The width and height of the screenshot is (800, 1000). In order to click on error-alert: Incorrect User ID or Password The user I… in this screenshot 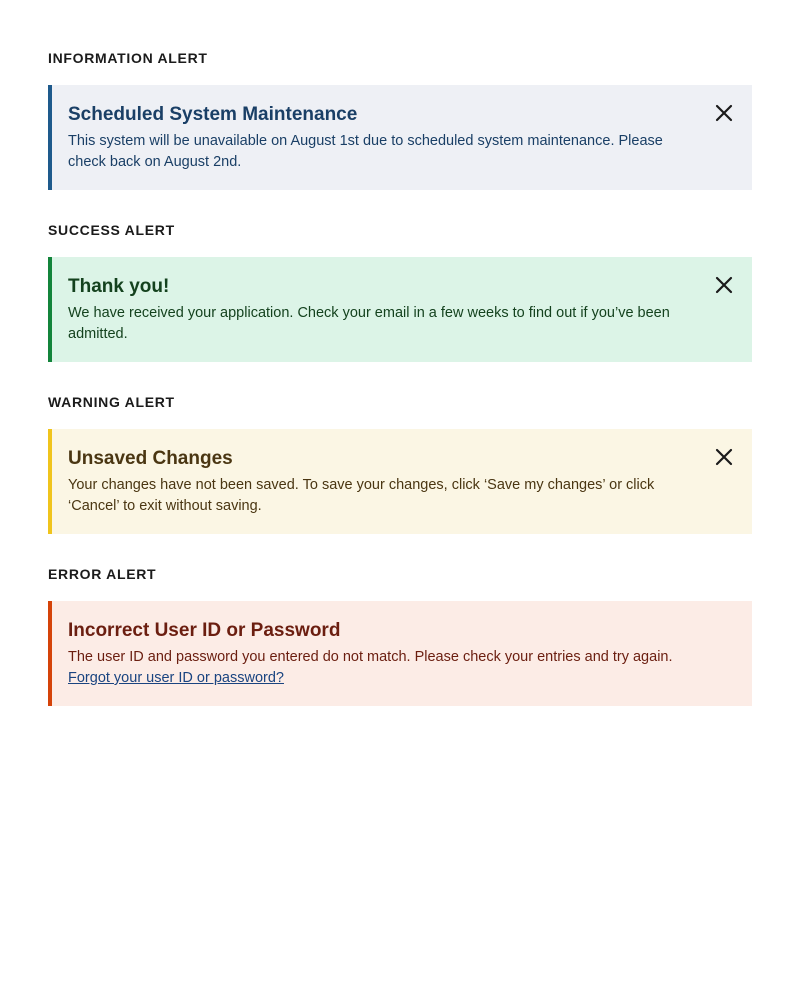, I will do `click(400, 653)`.